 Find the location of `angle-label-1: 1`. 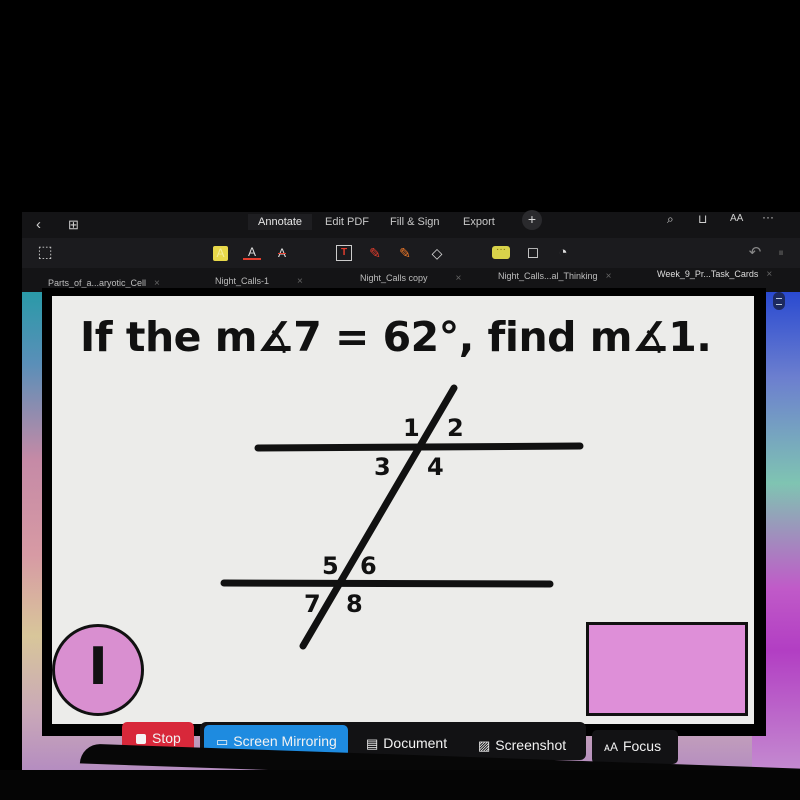

angle-label-1: 1 is located at coordinates (411, 428).